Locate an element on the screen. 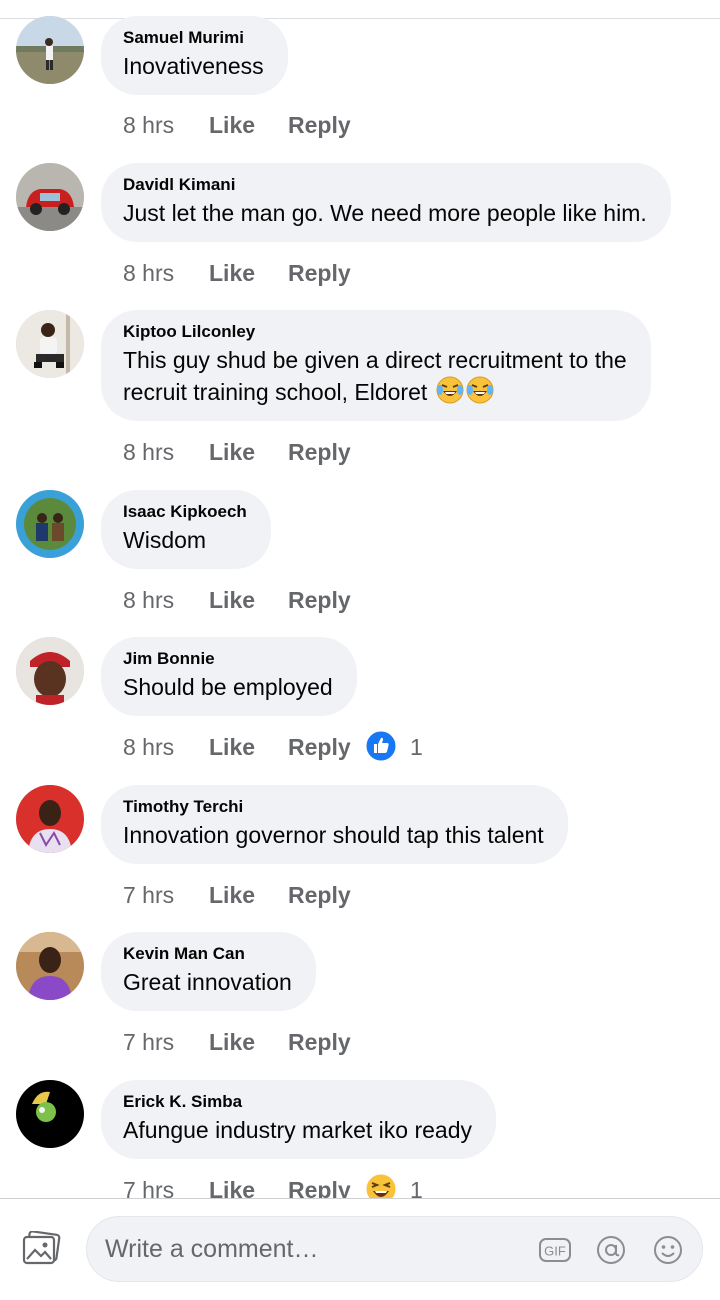 The height and width of the screenshot is (1300, 720). photo-icon is located at coordinates (42, 1249).